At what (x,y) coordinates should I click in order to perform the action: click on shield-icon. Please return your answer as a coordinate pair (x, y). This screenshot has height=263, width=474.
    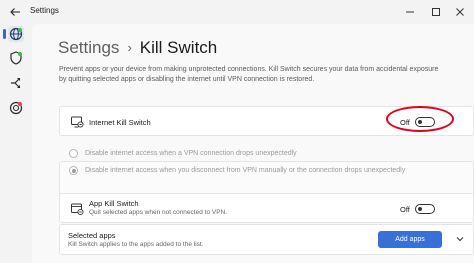
    Looking at the image, I should click on (16, 58).